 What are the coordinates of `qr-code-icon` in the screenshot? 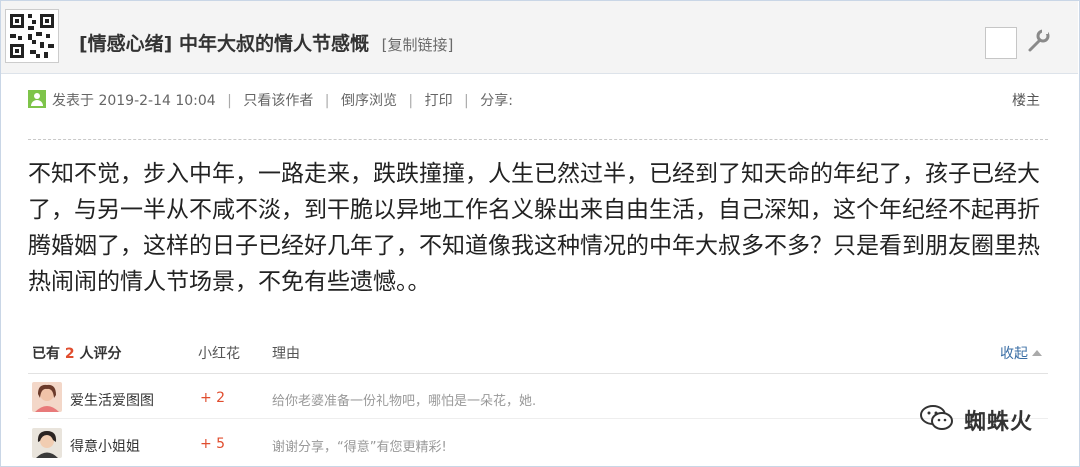 It's located at (32, 36).